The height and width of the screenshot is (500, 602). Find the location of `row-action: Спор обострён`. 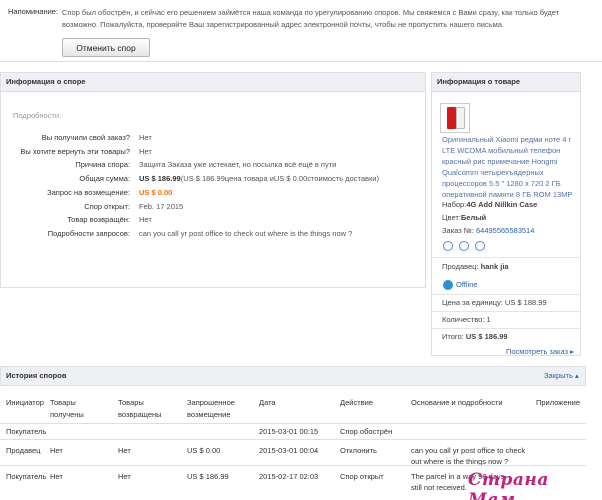

row-action: Спор обострён is located at coordinates (366, 431).